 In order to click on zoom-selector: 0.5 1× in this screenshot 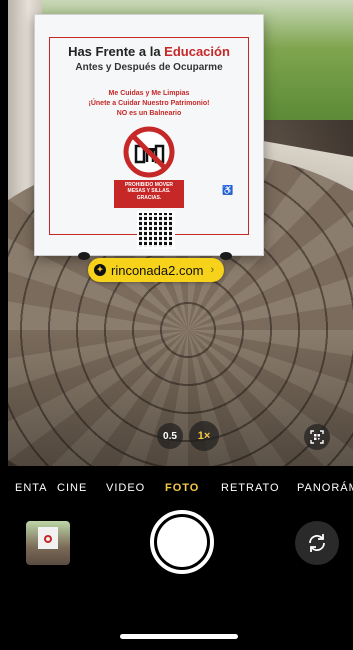, I will do `click(188, 436)`.